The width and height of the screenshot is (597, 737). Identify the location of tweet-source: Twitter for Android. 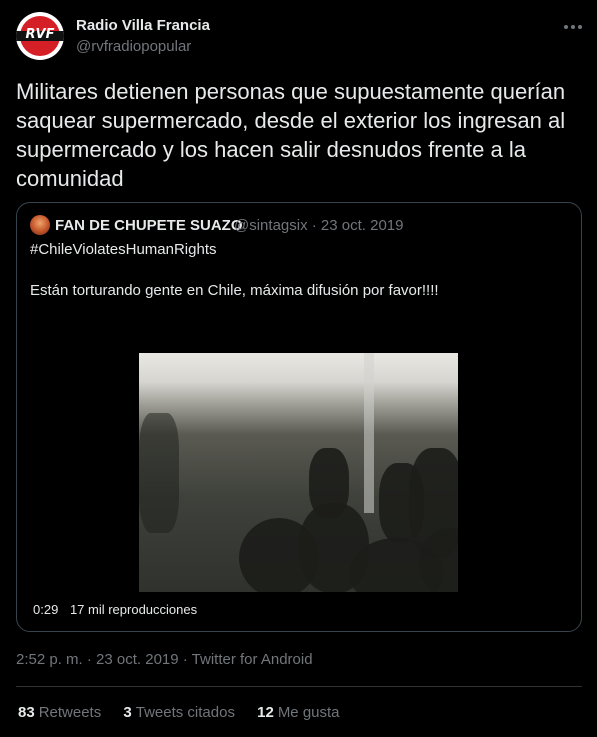
(252, 659).